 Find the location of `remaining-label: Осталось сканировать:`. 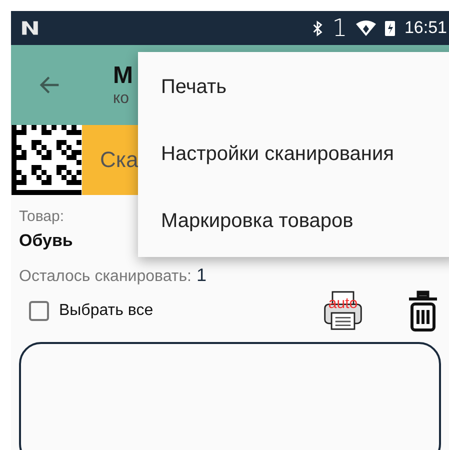

remaining-label: Осталось сканировать: is located at coordinates (105, 277).